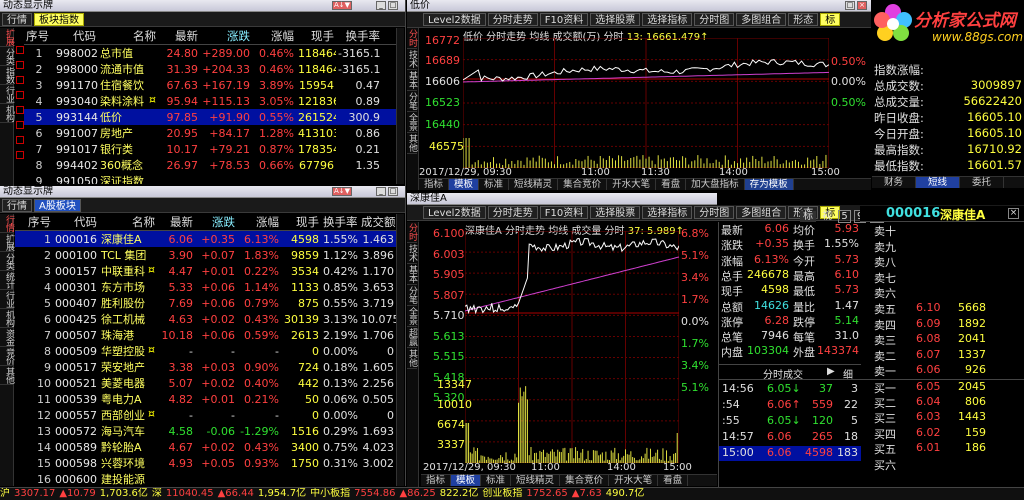  I want to click on ask-level-row: 卖五 6.10 5668, so click(942, 308).